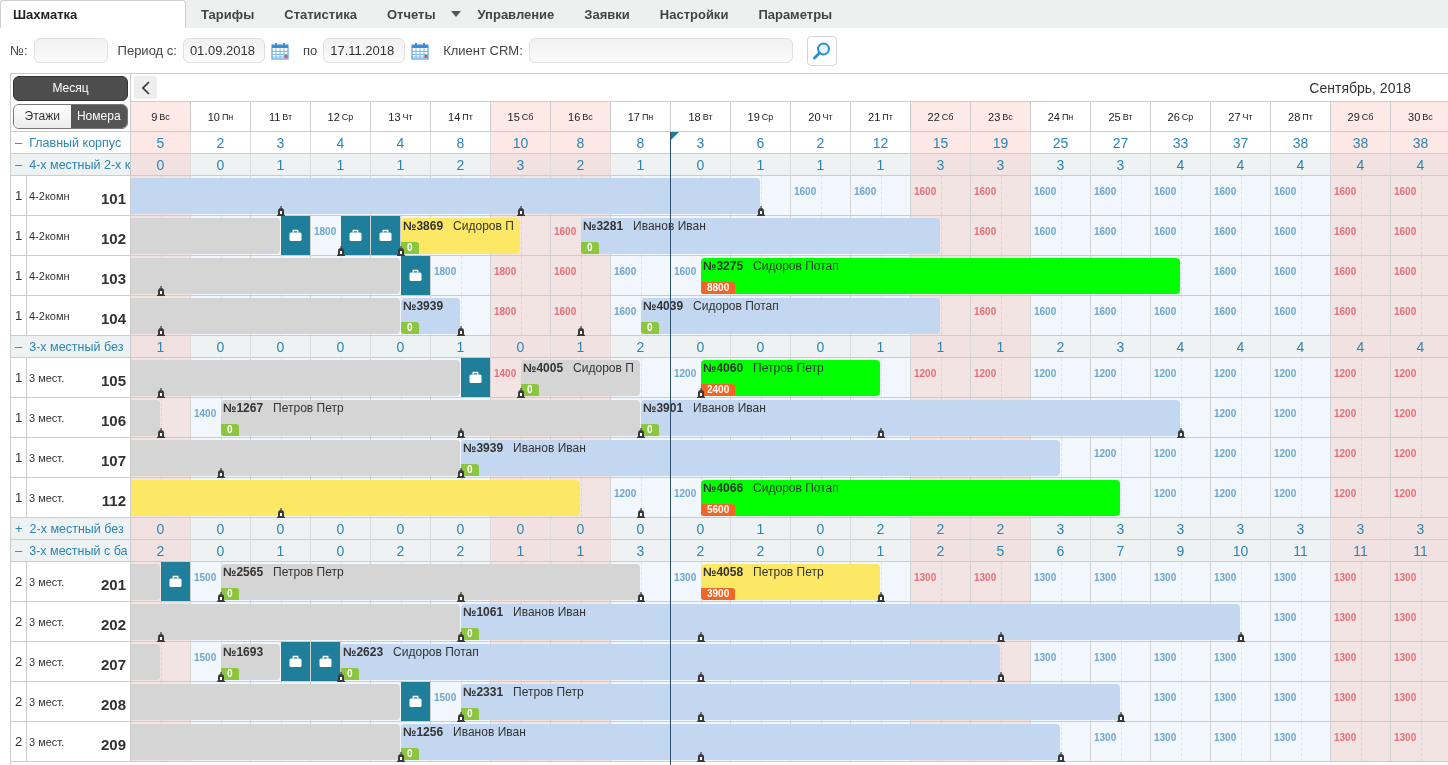 The height and width of the screenshot is (765, 1448). I want to click on count-cell: 3, so click(1061, 529).